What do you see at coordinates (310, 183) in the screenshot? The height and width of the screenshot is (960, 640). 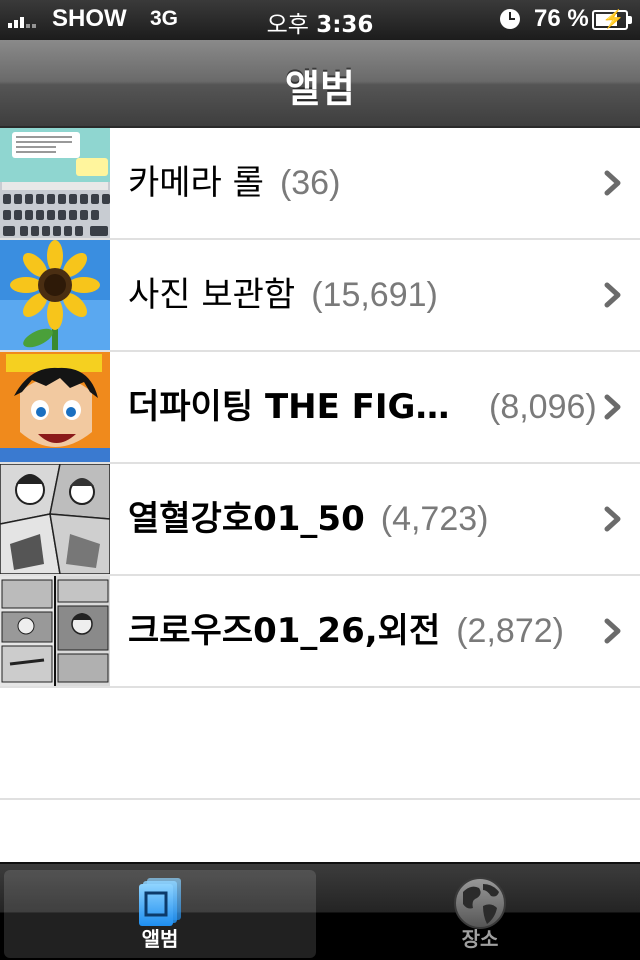 I see `album-count: (36)` at bounding box center [310, 183].